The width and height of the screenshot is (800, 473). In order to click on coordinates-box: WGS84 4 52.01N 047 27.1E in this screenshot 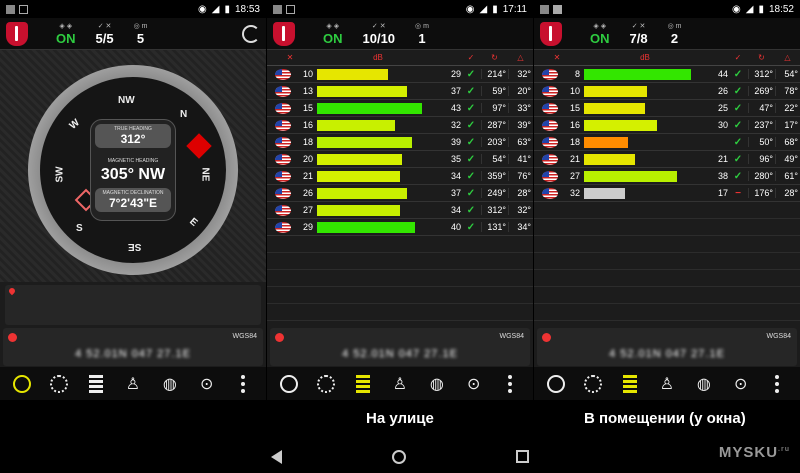, I will do `click(667, 347)`.